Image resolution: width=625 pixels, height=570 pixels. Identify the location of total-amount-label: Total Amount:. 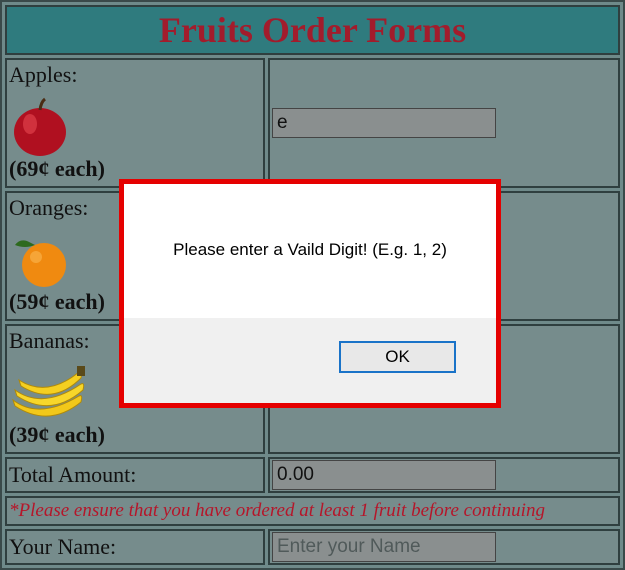
(73, 474).